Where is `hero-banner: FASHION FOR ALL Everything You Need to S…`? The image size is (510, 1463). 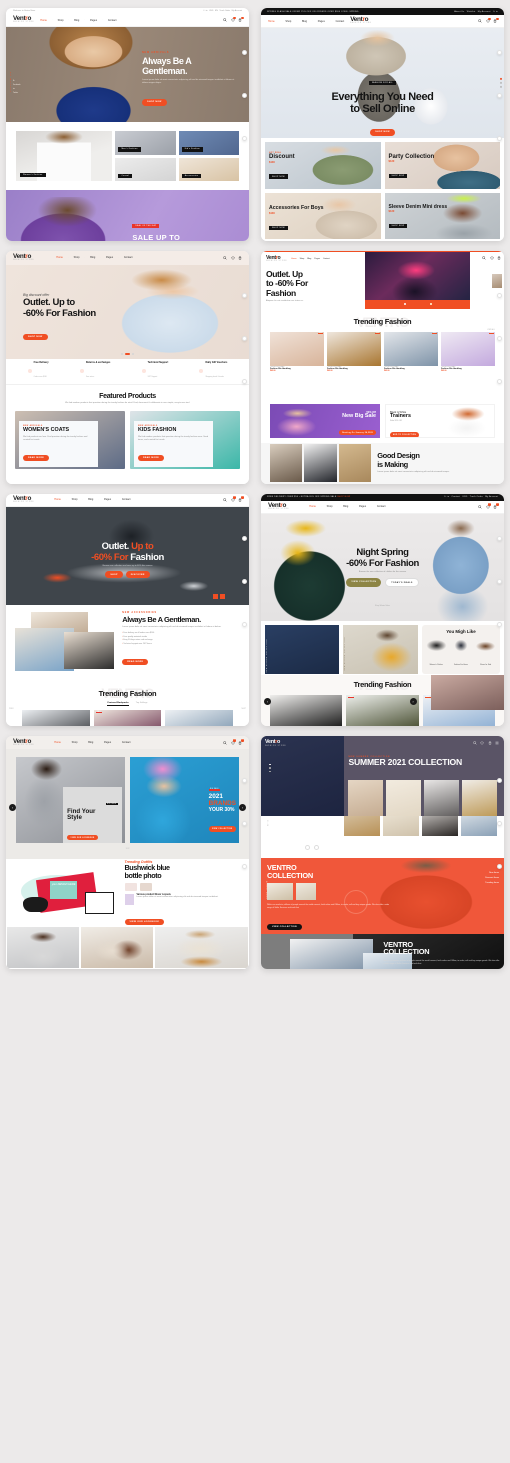 hero-banner: FASHION FOR ALL Everything You Need to S… is located at coordinates (382, 83).